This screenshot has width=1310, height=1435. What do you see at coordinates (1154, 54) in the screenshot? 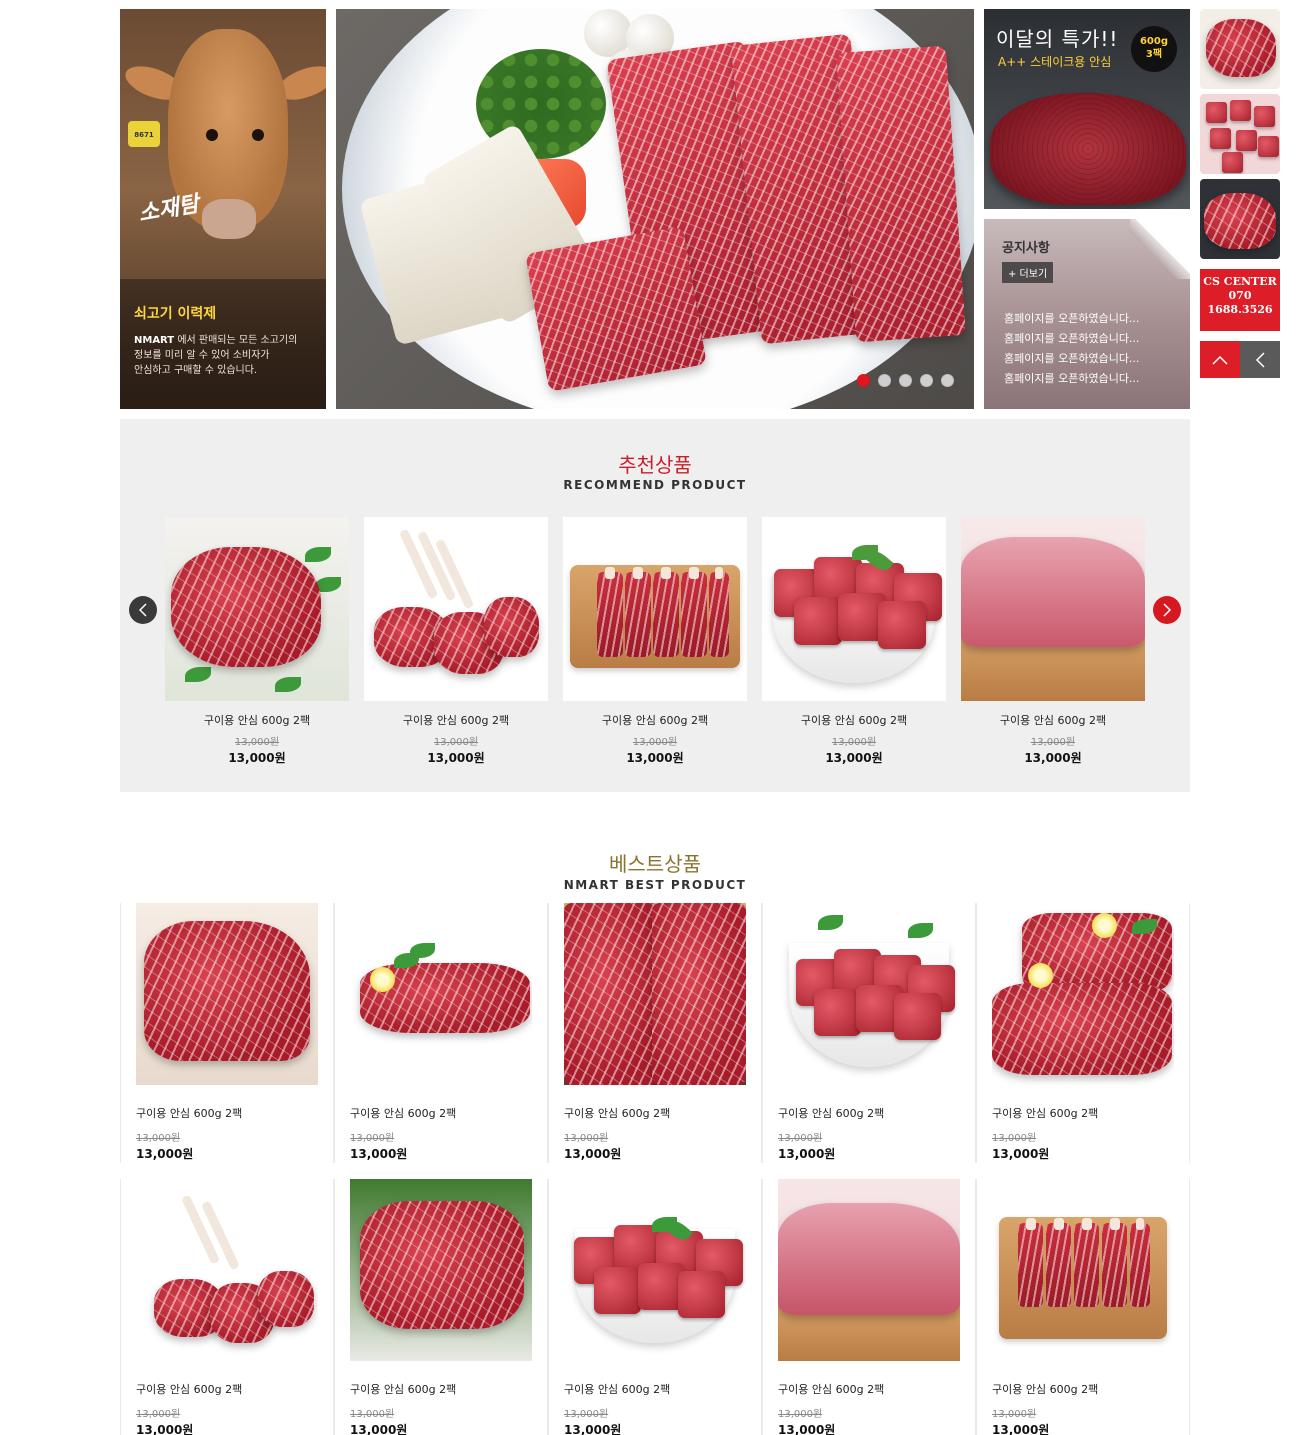
I see `badge-pack: 3팩` at bounding box center [1154, 54].